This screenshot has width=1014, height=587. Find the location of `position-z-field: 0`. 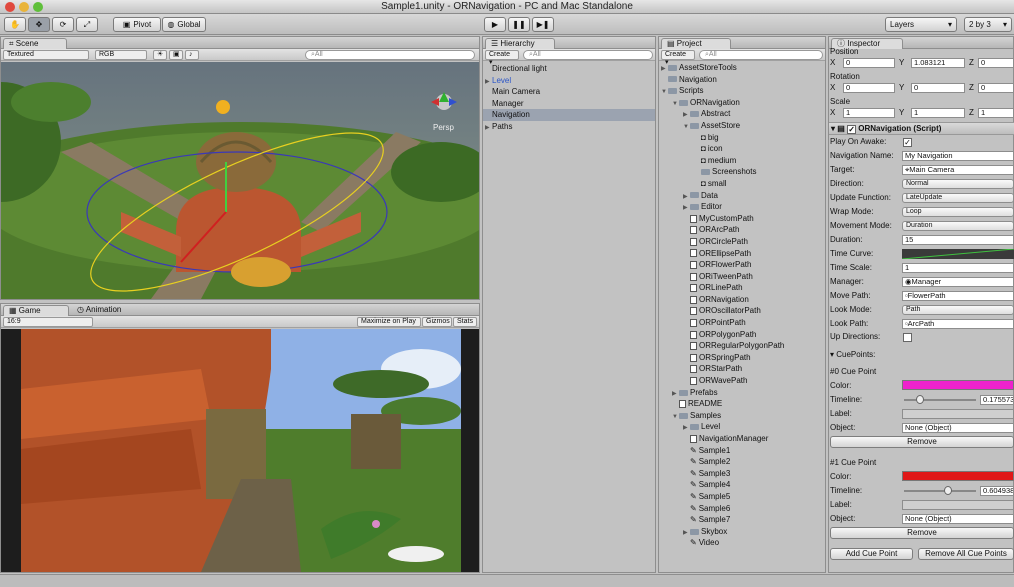

position-z-field: 0 is located at coordinates (996, 63).